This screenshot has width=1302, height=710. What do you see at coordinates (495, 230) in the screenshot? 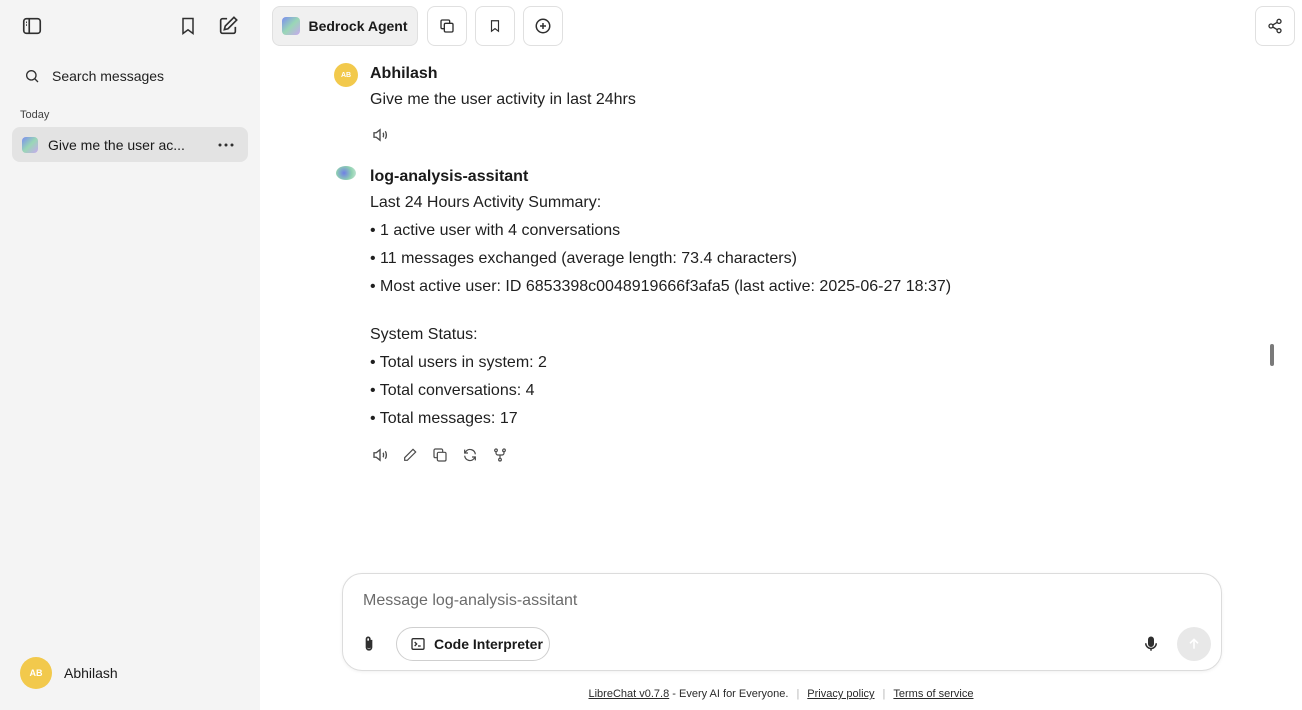
I see `message-line: • 1 active user with 4 conversations` at bounding box center [495, 230].